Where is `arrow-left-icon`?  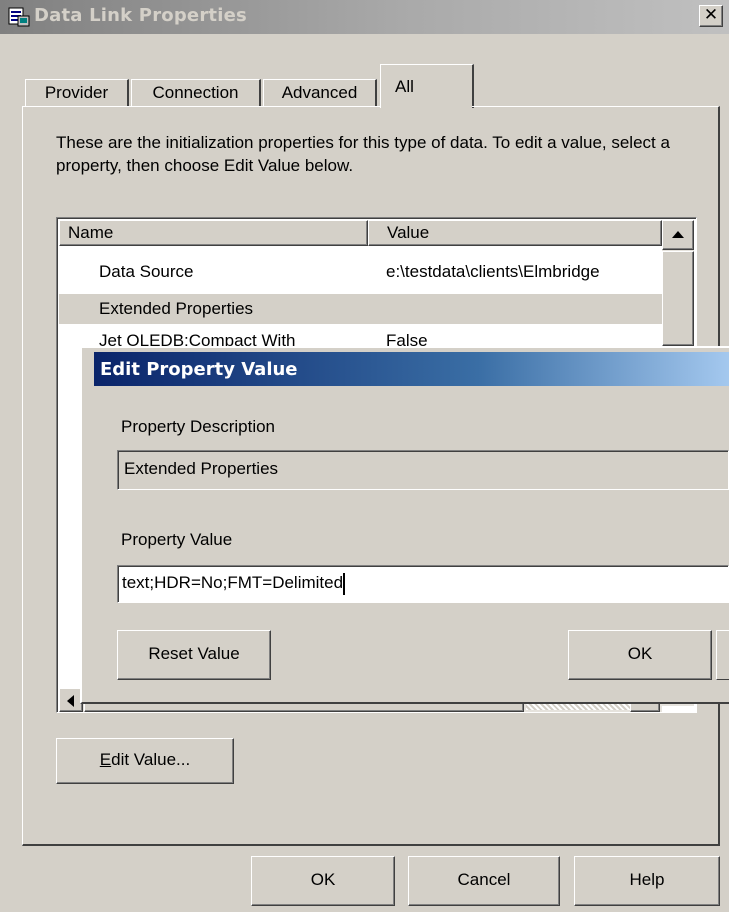 arrow-left-icon is located at coordinates (70, 701).